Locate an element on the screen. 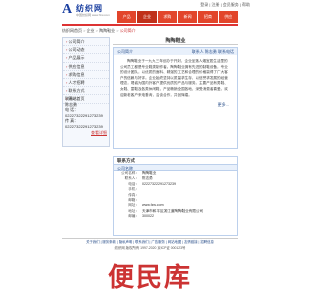 The image size is (320, 300). intro-header: 公司简介 联系人 陈志勇 联系电话 is located at coordinates (175, 51).